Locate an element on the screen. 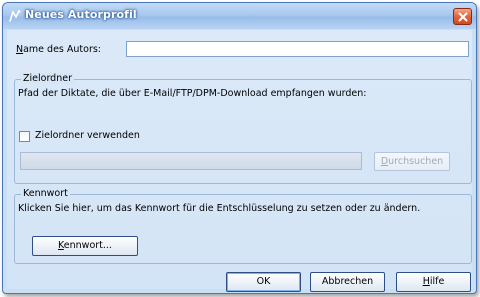 The width and height of the screenshot is (480, 297). author-name-input is located at coordinates (297, 49).